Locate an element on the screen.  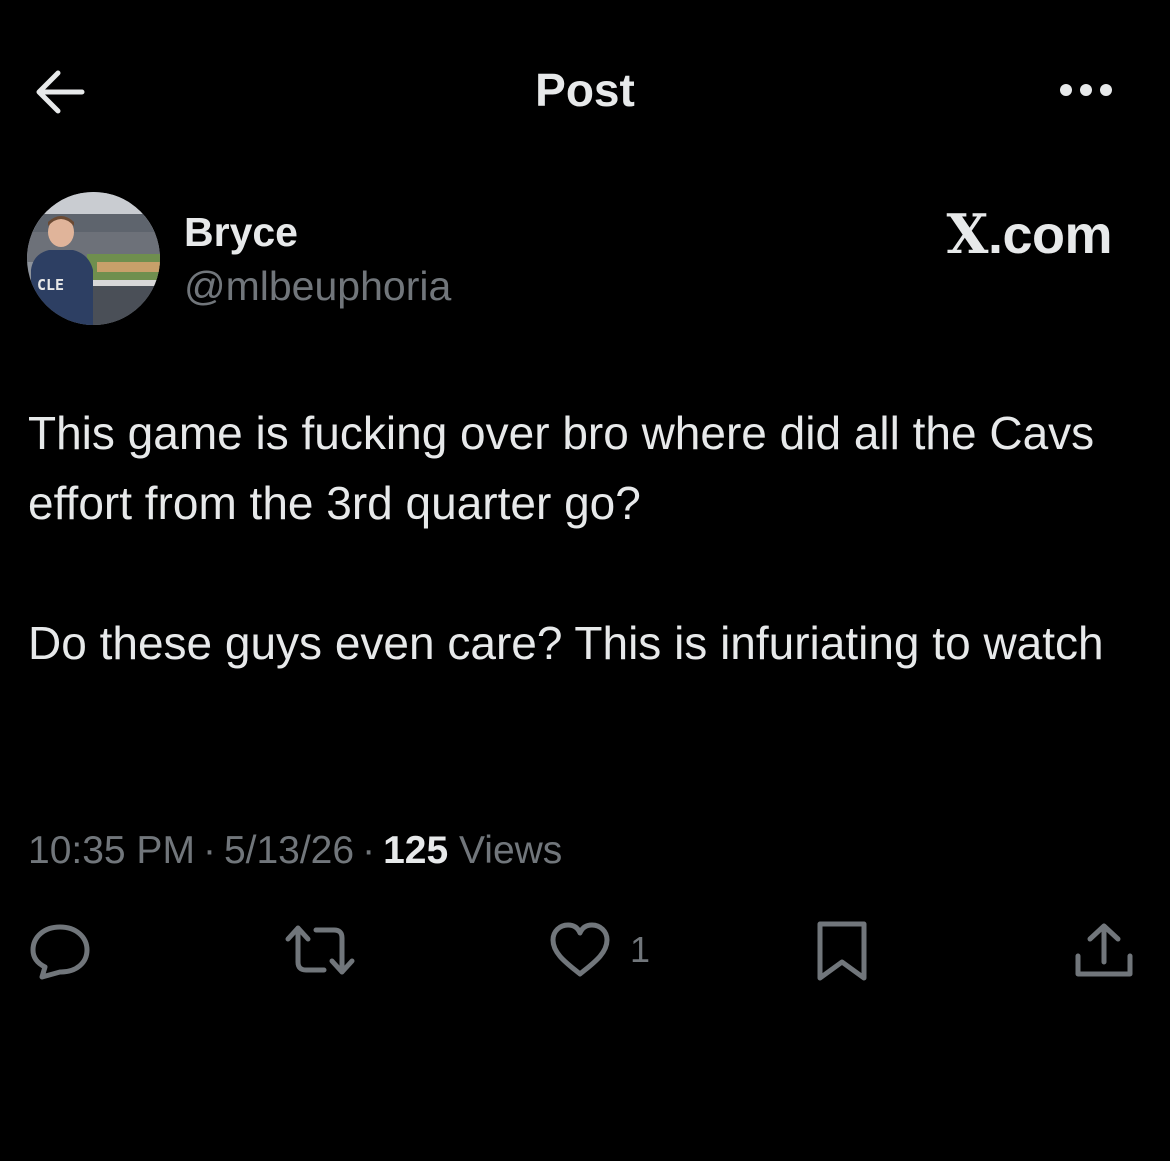
page-title: Post is located at coordinates (585, 90).